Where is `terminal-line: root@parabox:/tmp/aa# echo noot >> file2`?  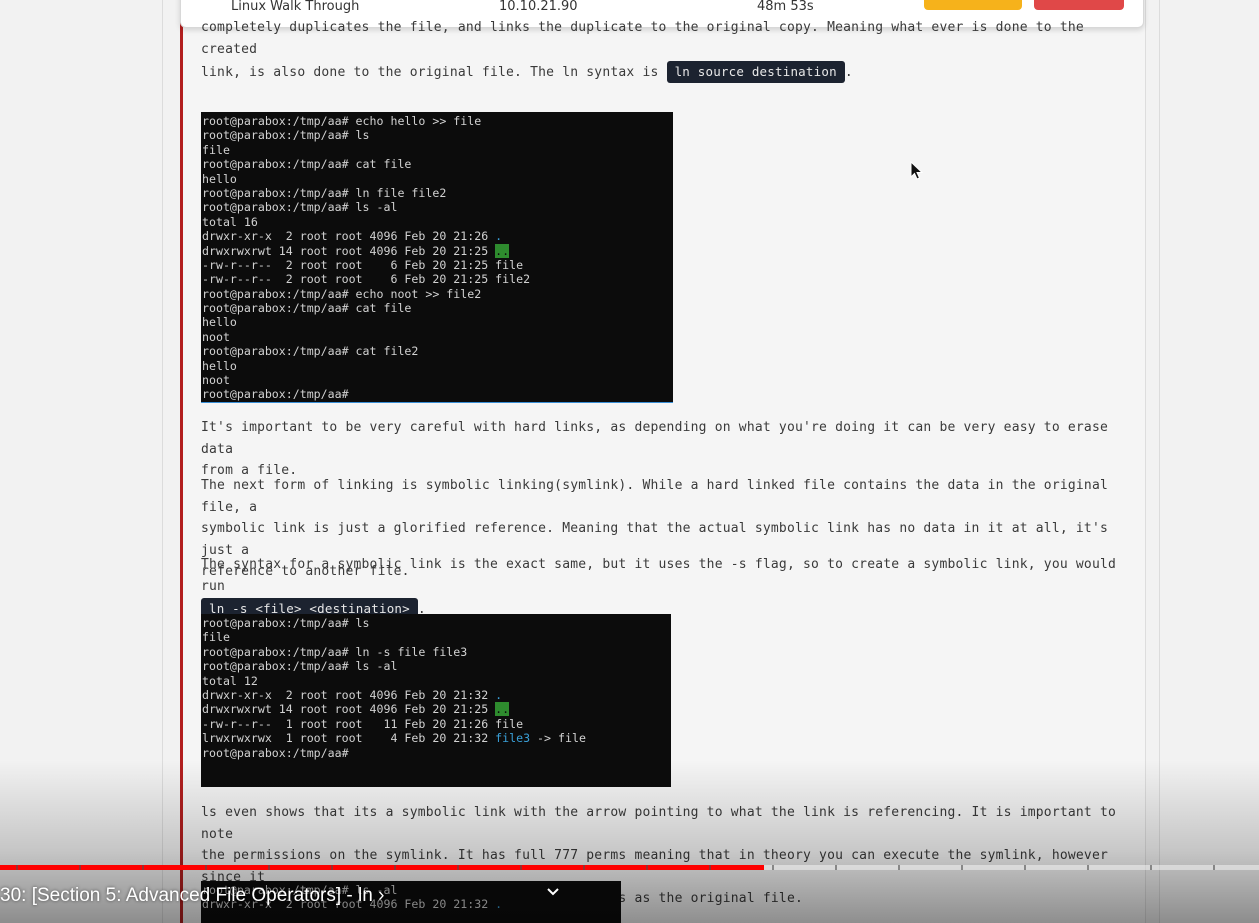
terminal-line: root@parabox:/tmp/aa# echo noot >> file2 is located at coordinates (342, 293).